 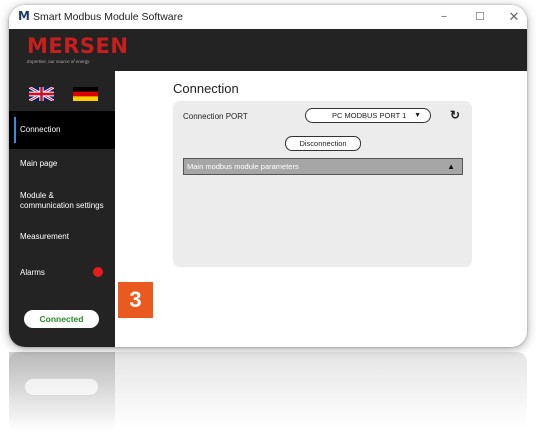 I want to click on sidebar-item-label: Module & communication settings, so click(x=62, y=200).